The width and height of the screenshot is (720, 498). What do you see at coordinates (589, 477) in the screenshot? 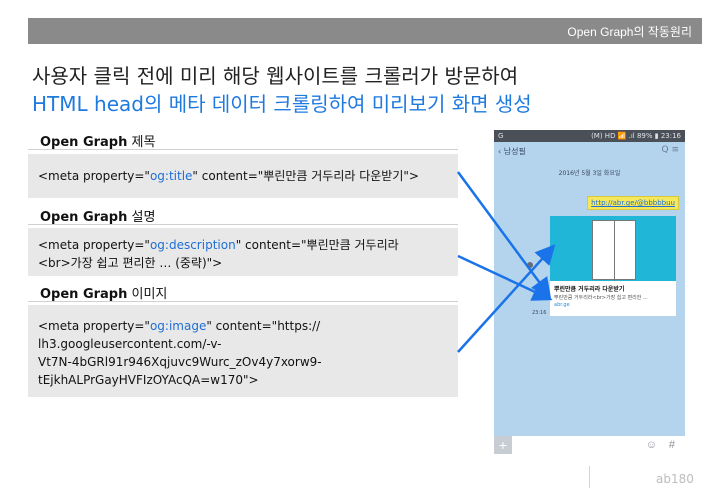
I see `footer-divider` at bounding box center [589, 477].